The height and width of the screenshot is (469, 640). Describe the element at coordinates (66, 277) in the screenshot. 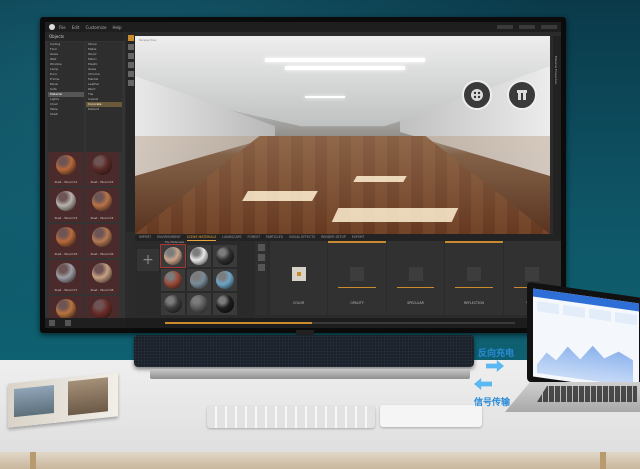

I see `material-thumbnail: Rust - Wood 07` at that location.